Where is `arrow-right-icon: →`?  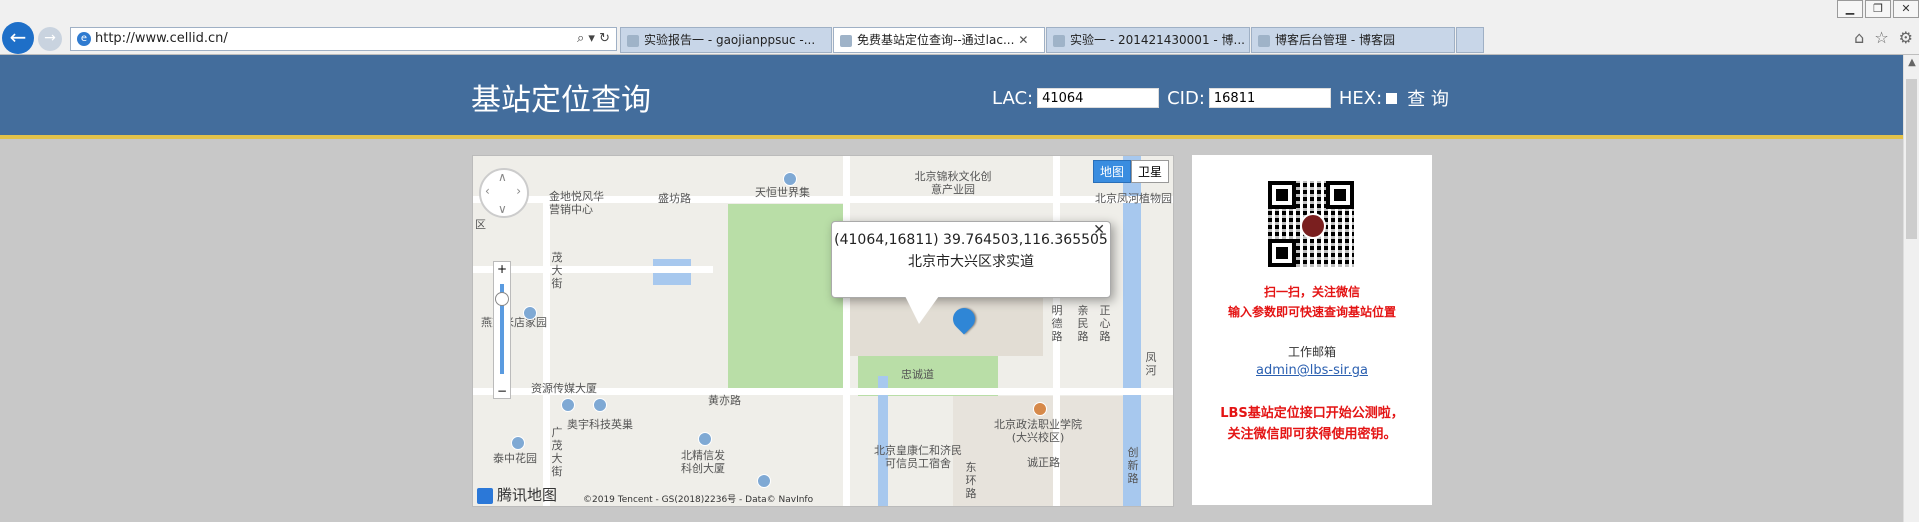 arrow-right-icon: → is located at coordinates (50, 38).